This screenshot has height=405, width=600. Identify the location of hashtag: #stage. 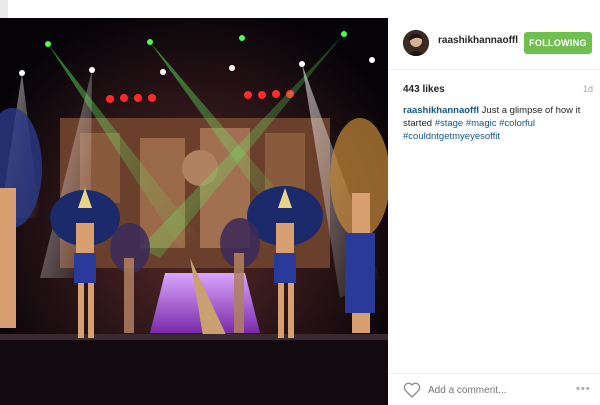
(449, 123).